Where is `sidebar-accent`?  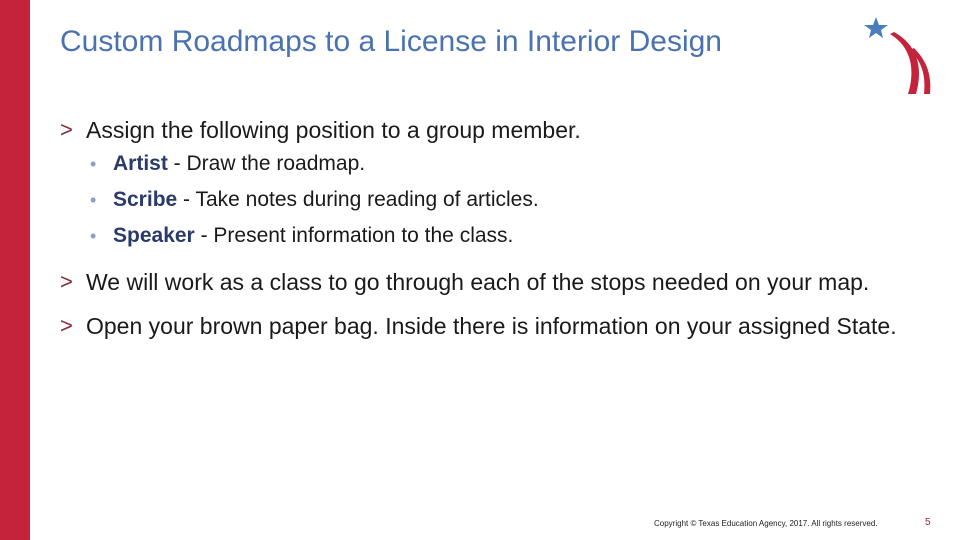
sidebar-accent is located at coordinates (15, 270).